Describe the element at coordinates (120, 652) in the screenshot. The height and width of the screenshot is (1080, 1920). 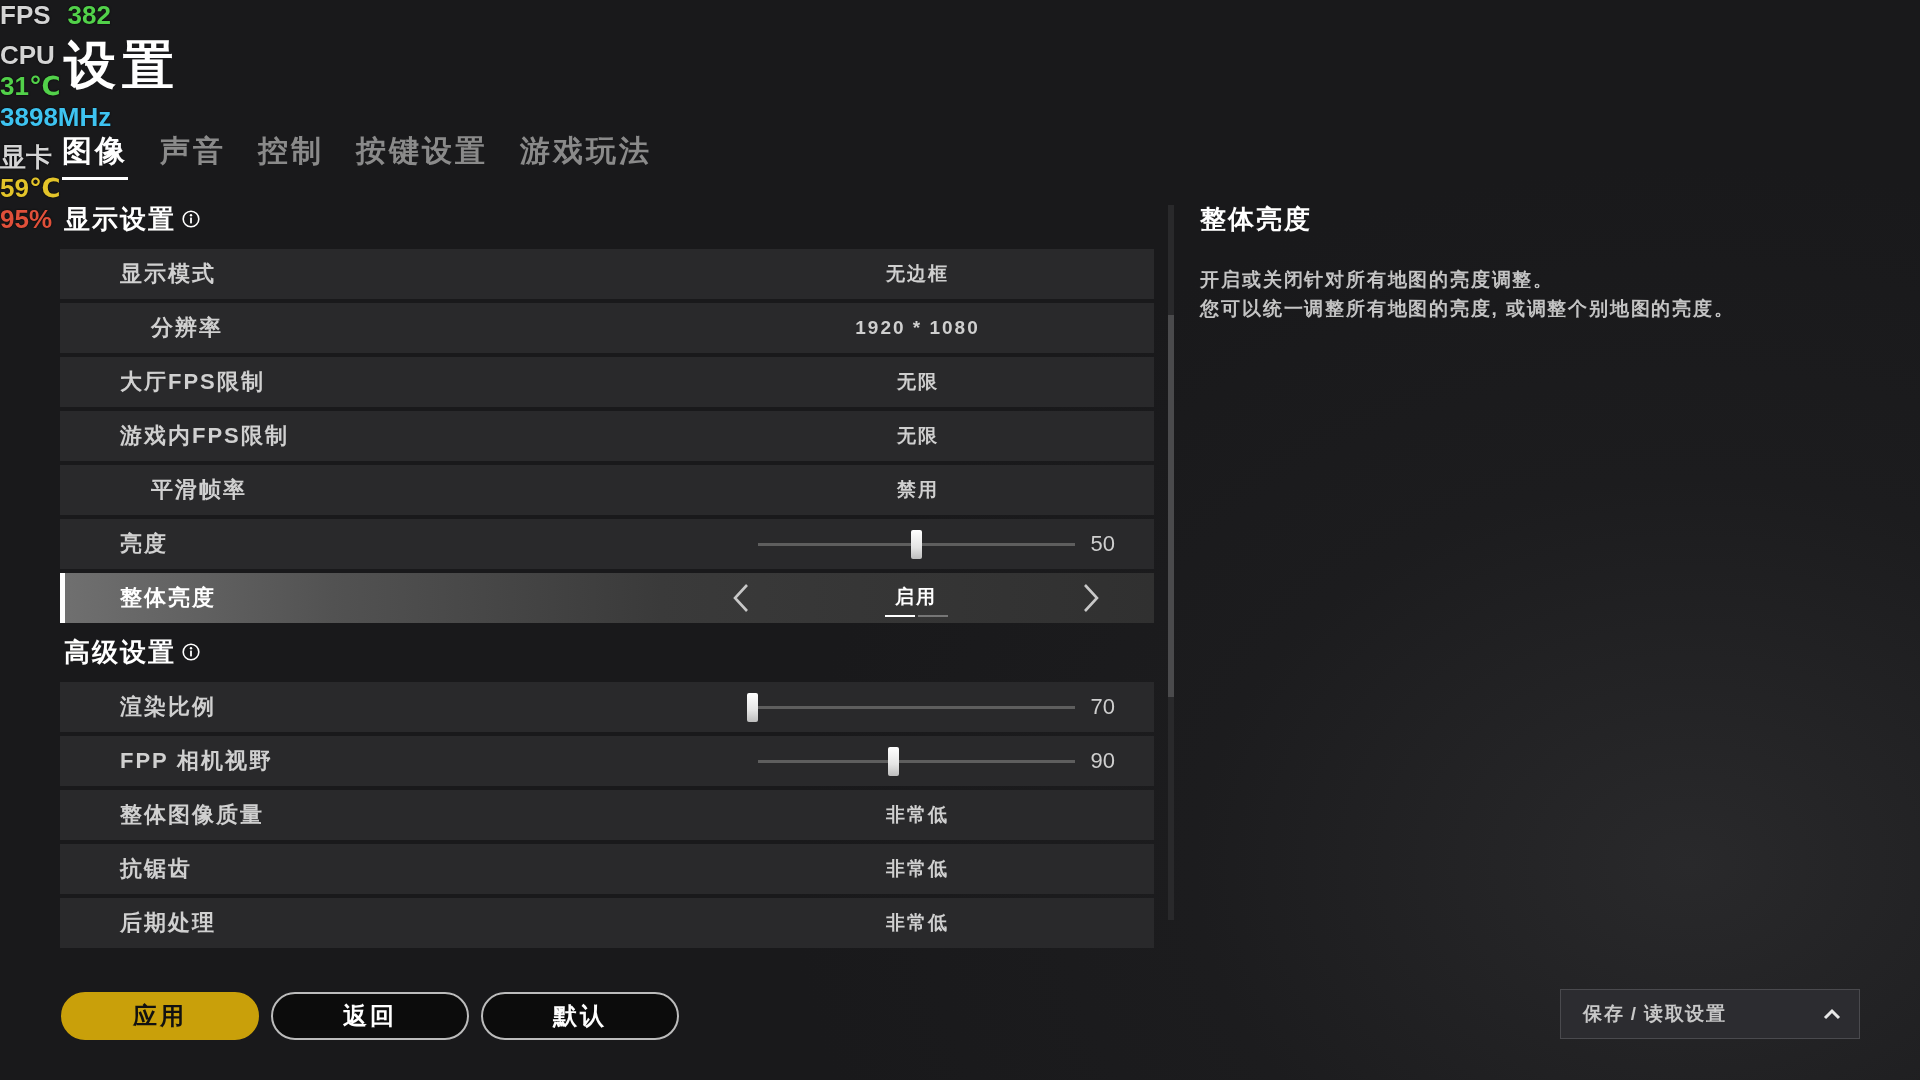
I see `section-heading: 高级设置` at that location.